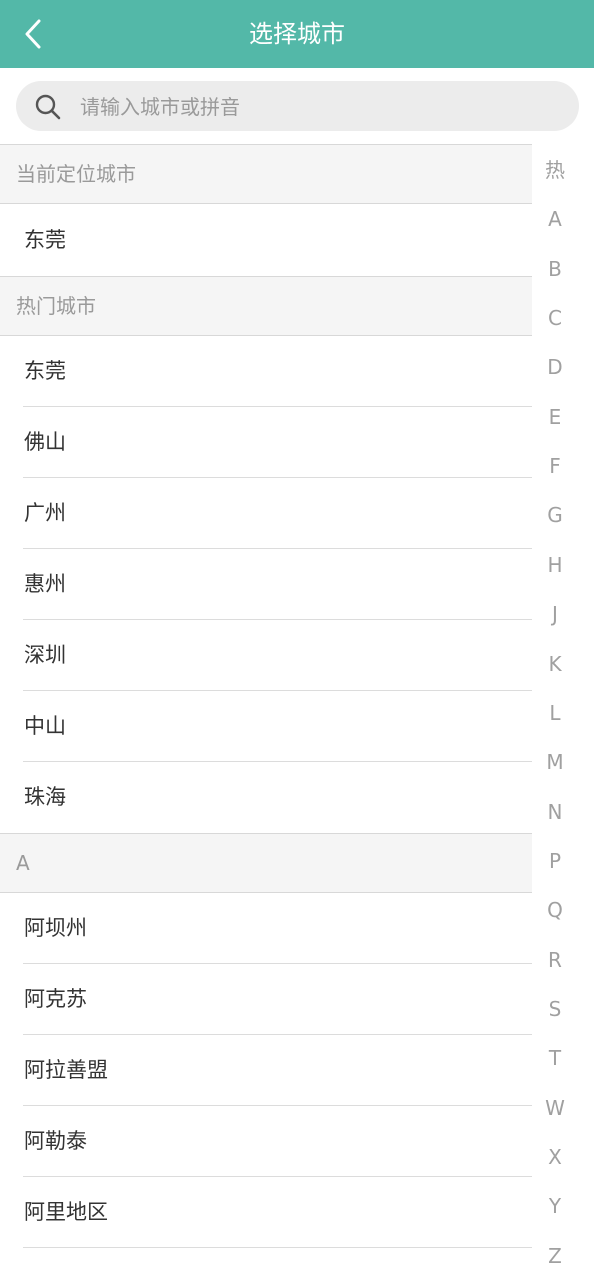  I want to click on index-letter: E, so click(555, 417).